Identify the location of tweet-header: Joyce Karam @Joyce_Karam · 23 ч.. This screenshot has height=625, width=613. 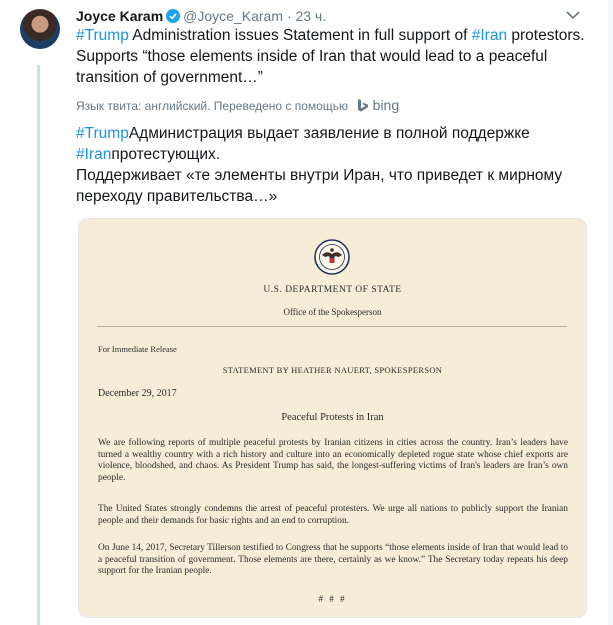
(201, 16).